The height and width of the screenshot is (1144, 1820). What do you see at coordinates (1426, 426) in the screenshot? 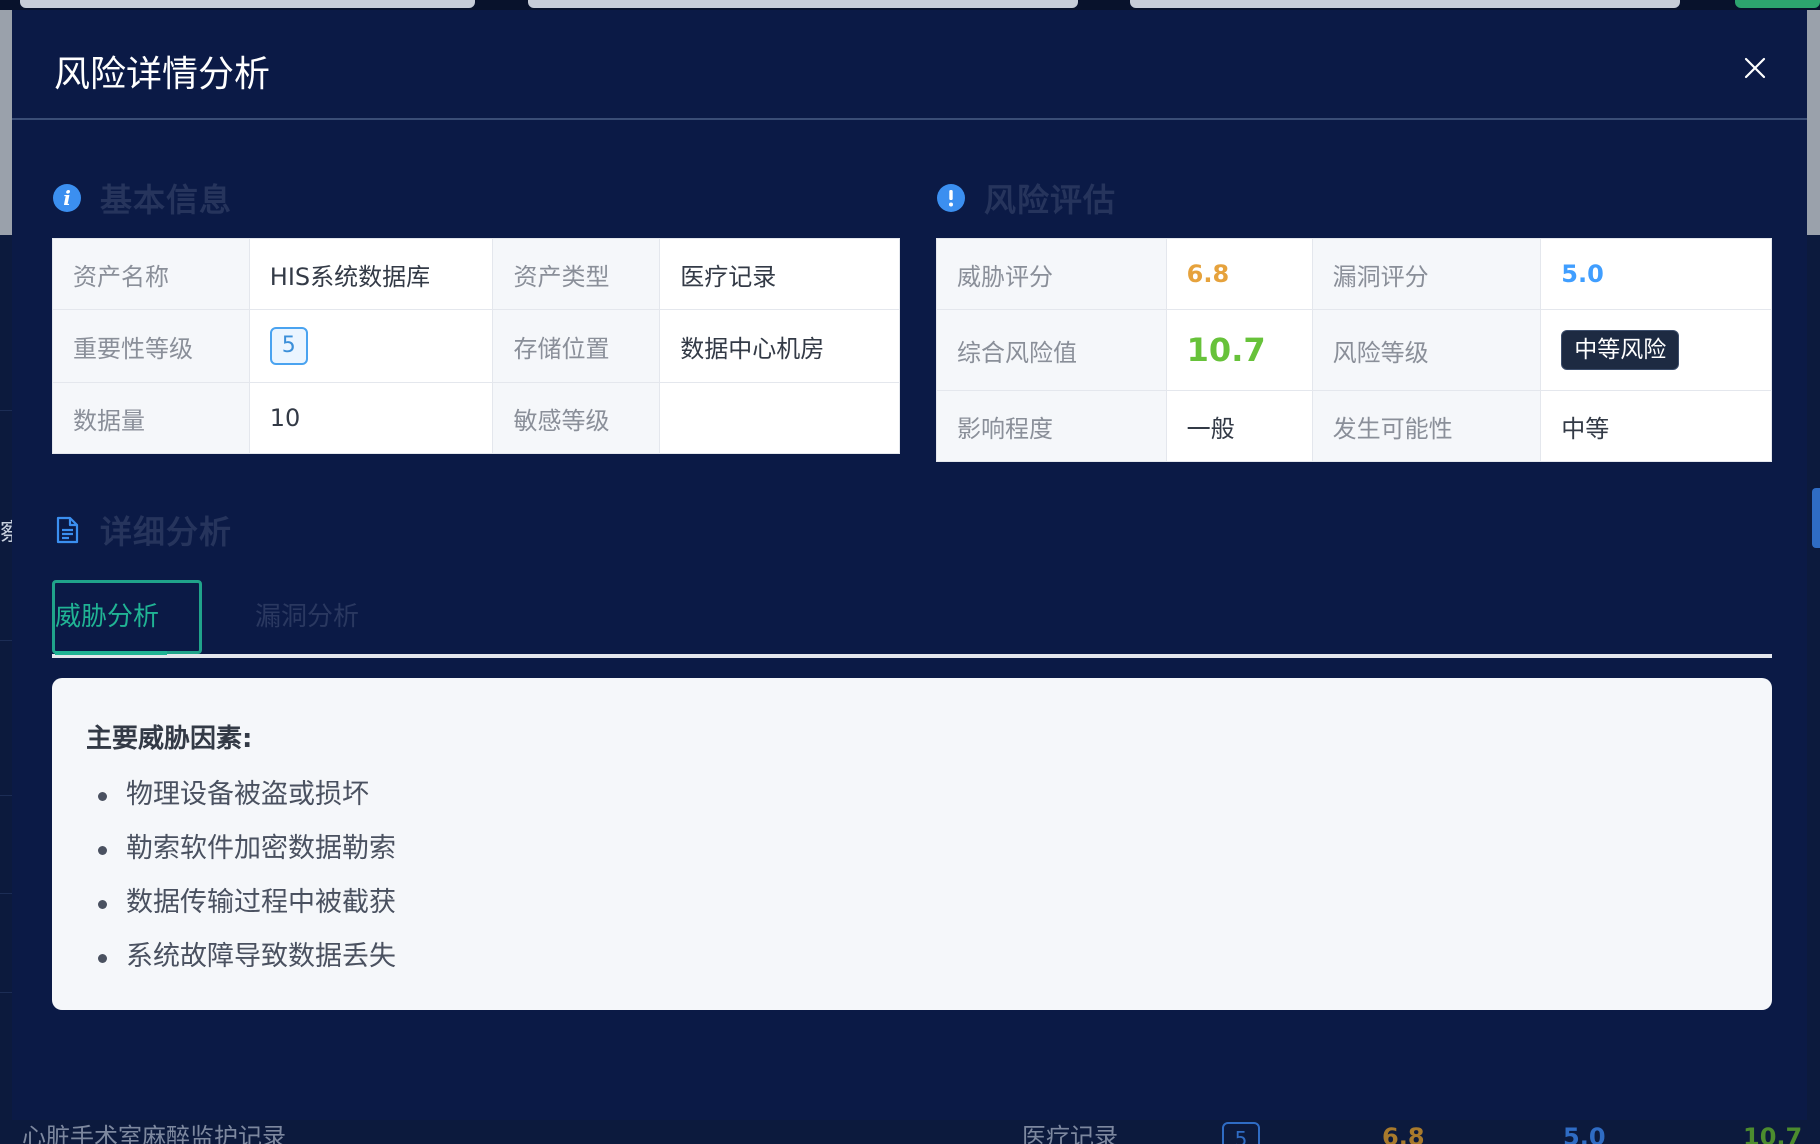
I see `likelihood-label: 发生可能性` at bounding box center [1426, 426].